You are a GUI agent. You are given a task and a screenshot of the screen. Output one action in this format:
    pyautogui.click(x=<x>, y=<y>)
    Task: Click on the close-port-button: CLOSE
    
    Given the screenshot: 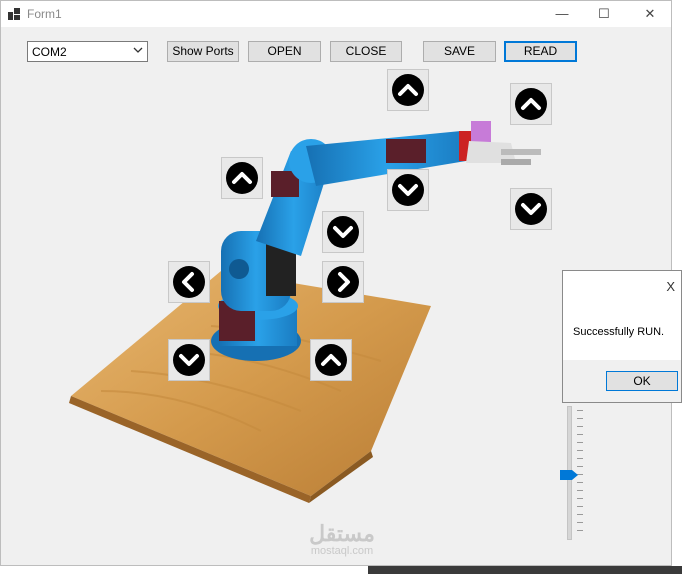 What is the action you would take?
    pyautogui.click(x=366, y=51)
    